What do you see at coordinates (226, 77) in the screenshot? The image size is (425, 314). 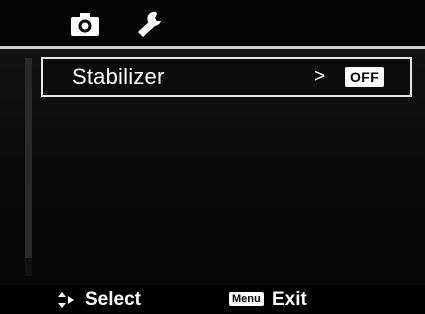 I see `menu-item-stabilizer: Stabilizer > OFF` at bounding box center [226, 77].